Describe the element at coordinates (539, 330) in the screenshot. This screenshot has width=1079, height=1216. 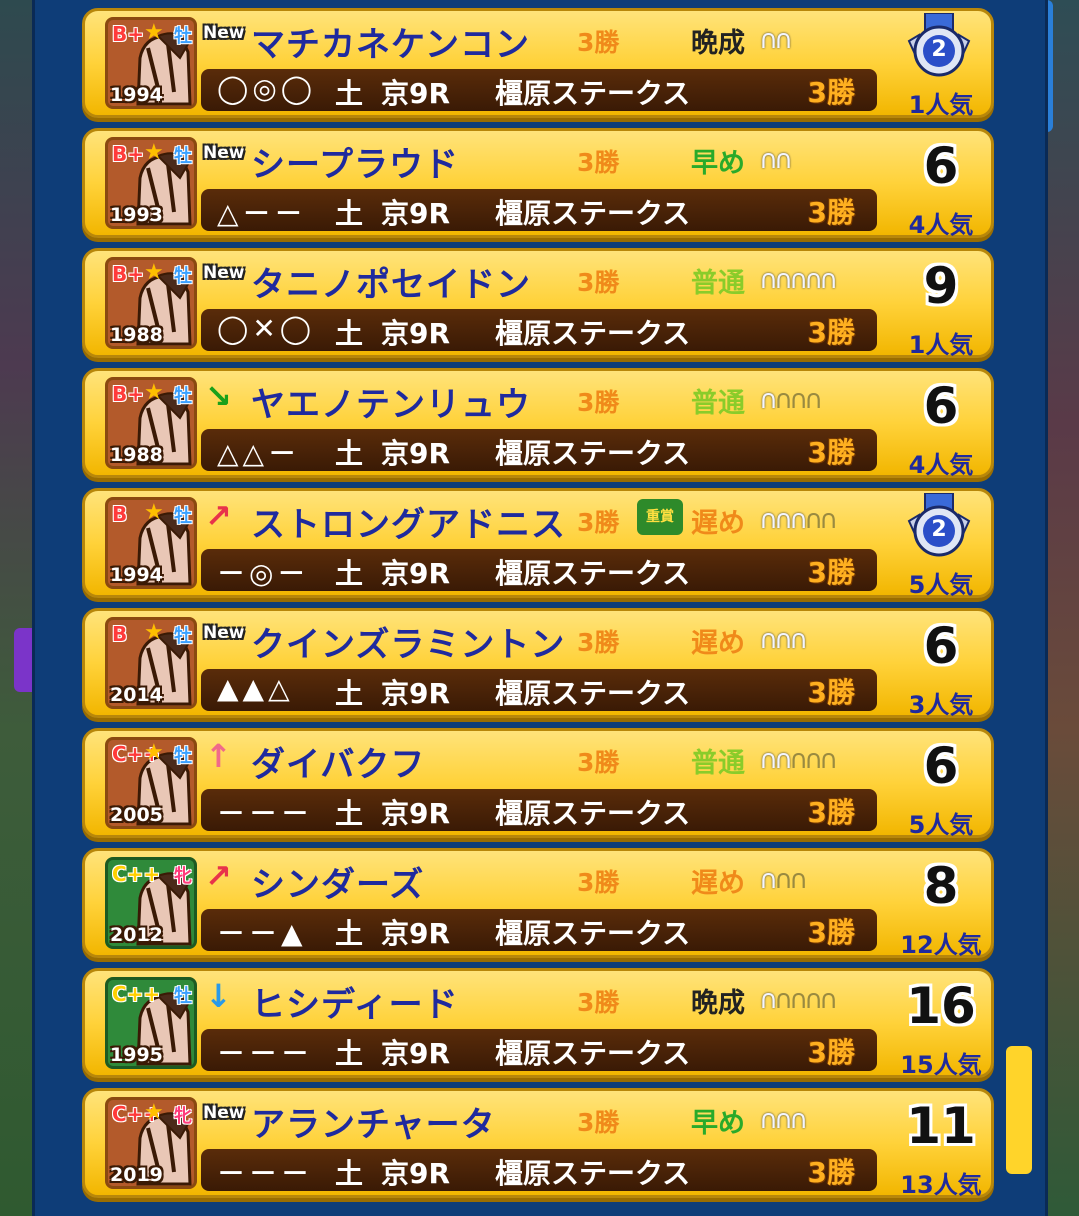
I see `race-info-bar: ◯✕◯ 土京9R 橿原ステークス 3勝` at that location.